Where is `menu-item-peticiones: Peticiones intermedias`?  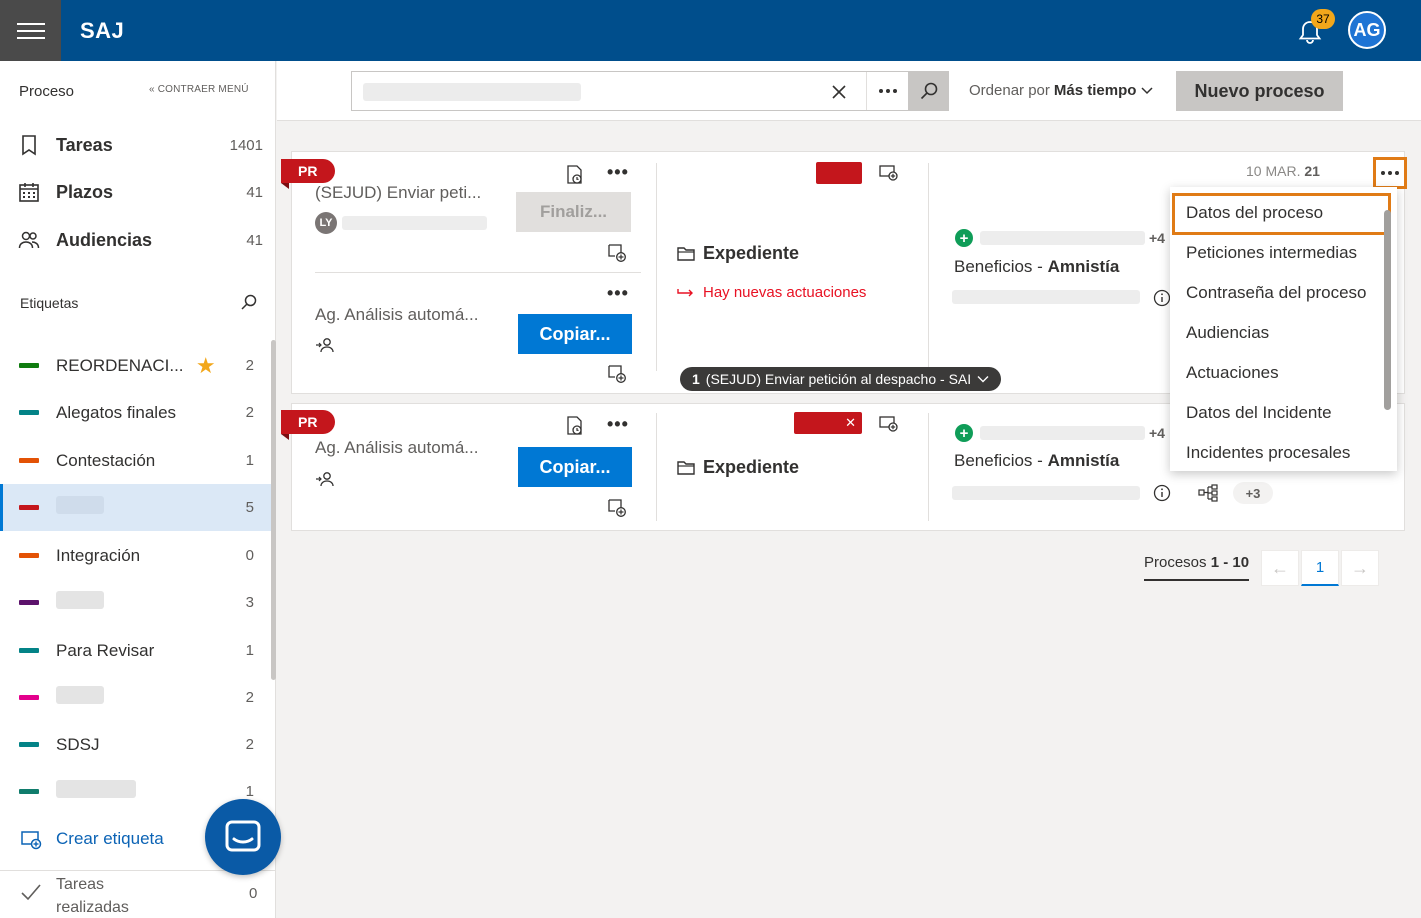
menu-item-peticiones: Peticiones intermedias is located at coordinates (1271, 253).